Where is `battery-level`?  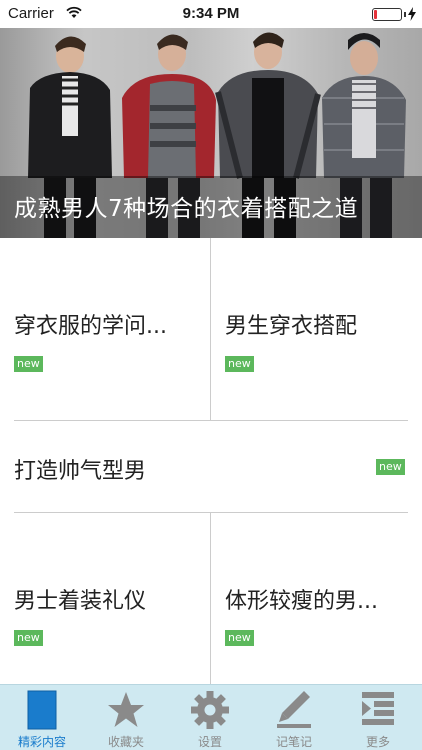
battery-level is located at coordinates (376, 14).